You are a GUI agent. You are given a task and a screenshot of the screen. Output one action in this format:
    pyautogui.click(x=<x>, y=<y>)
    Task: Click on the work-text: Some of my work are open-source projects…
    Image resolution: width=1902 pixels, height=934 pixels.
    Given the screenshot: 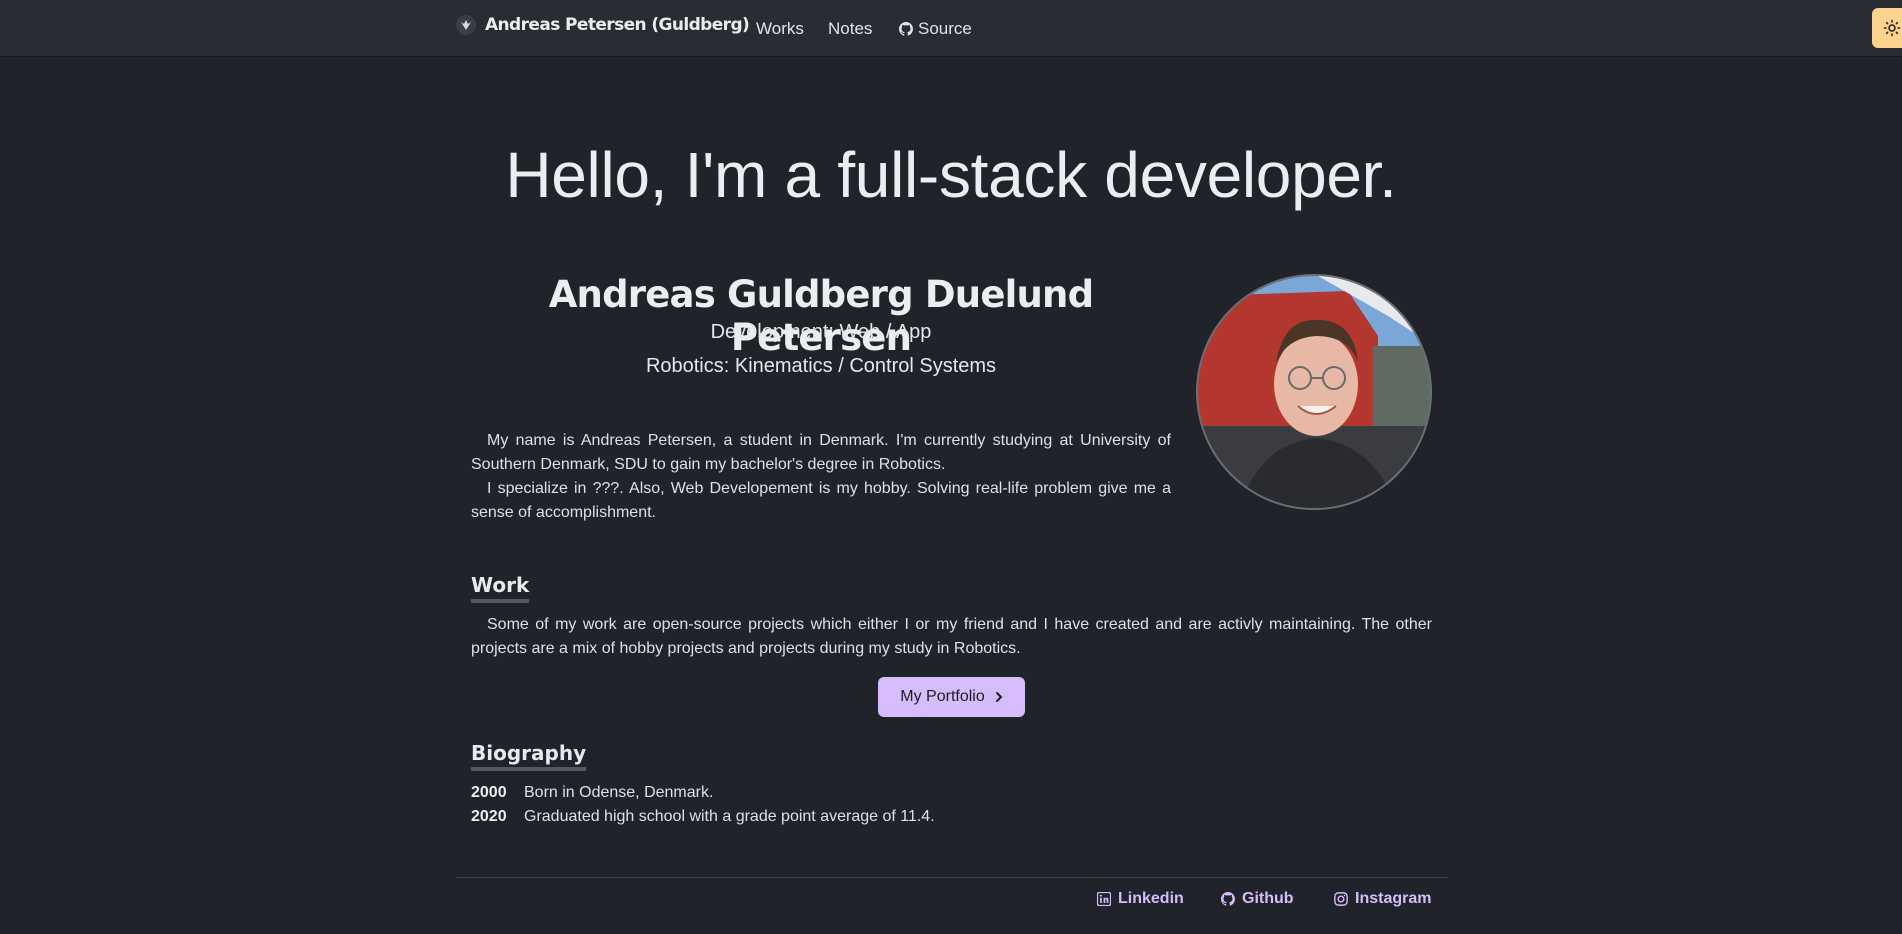 What is the action you would take?
    pyautogui.click(x=951, y=636)
    